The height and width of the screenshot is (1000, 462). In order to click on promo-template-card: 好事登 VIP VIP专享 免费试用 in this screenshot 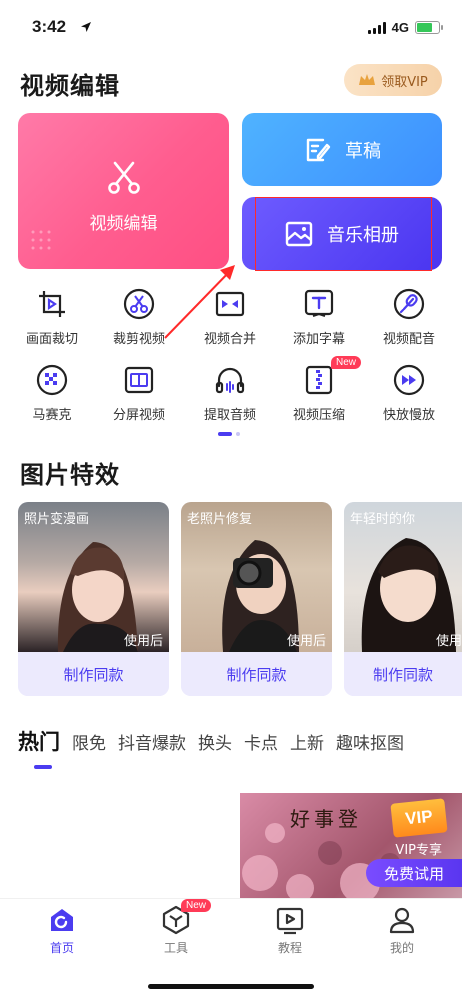, I will do `click(351, 847)`.